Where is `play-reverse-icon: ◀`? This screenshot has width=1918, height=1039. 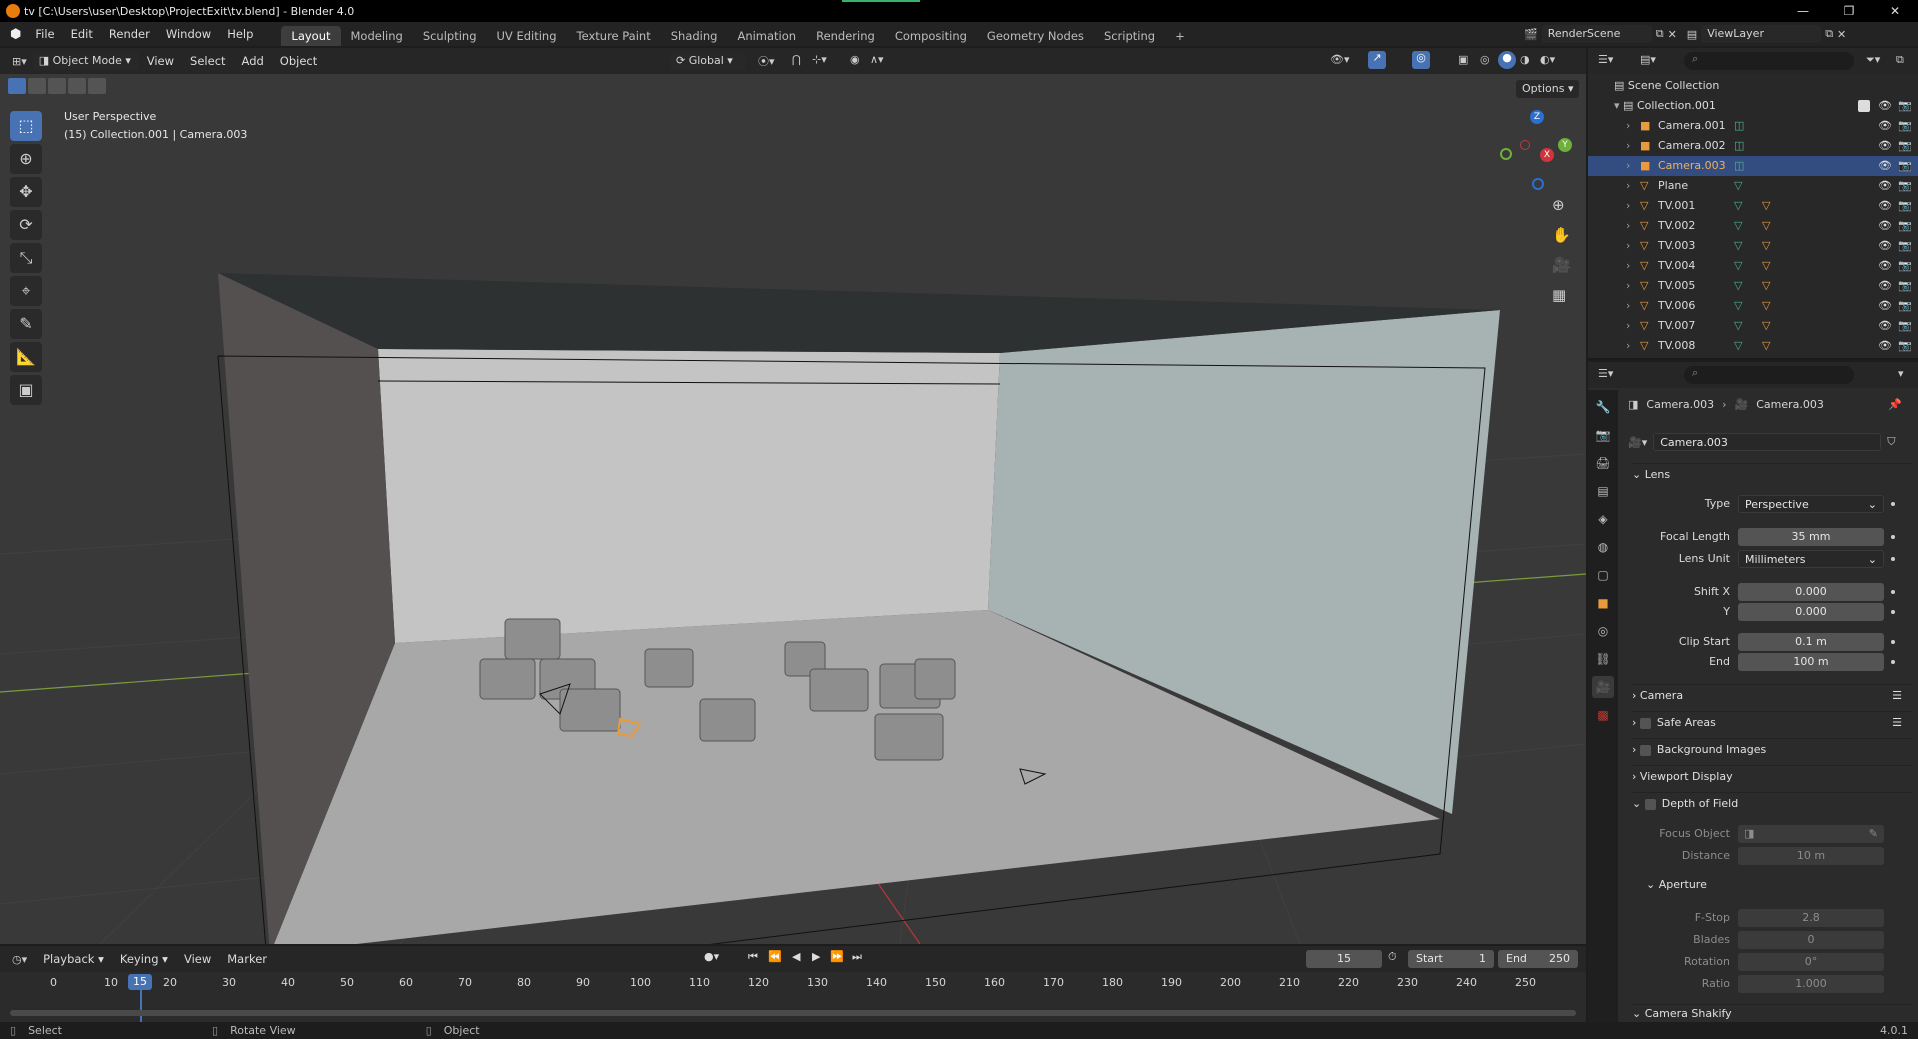 play-reverse-icon: ◀ is located at coordinates (796, 956).